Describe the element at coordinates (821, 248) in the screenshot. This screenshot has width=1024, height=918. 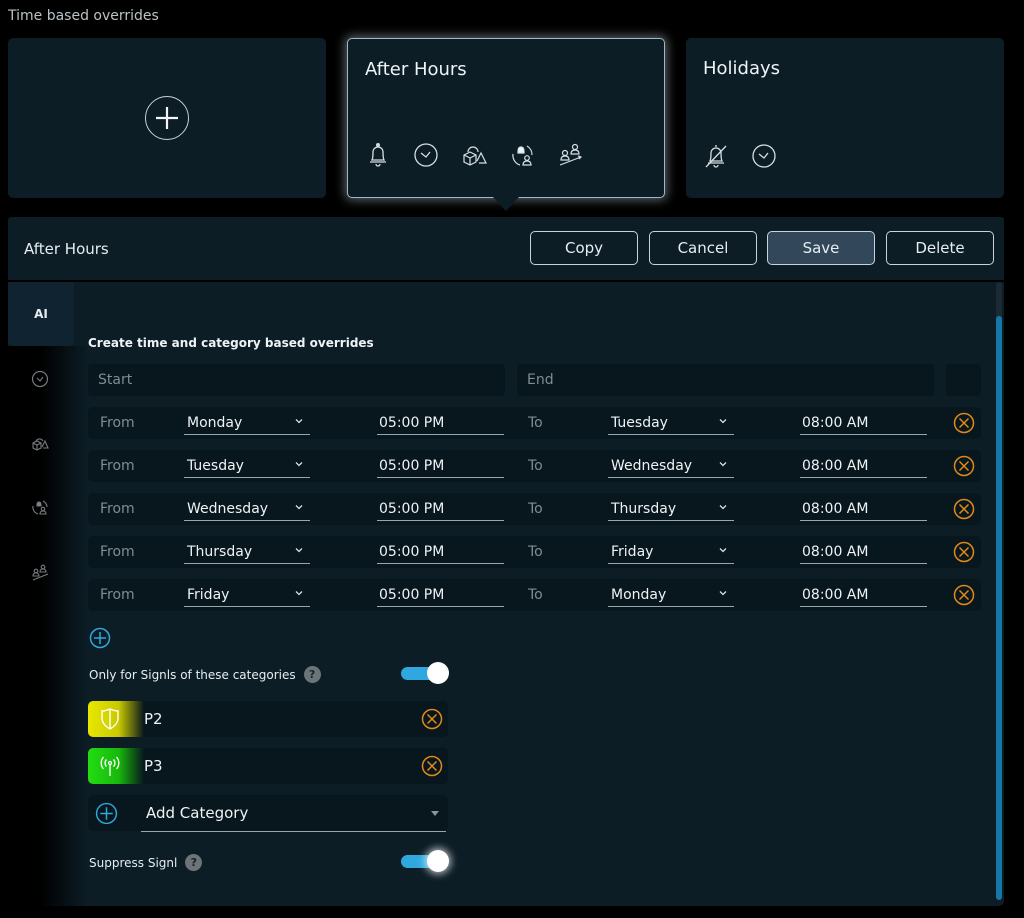
I see `save-button: Save` at that location.